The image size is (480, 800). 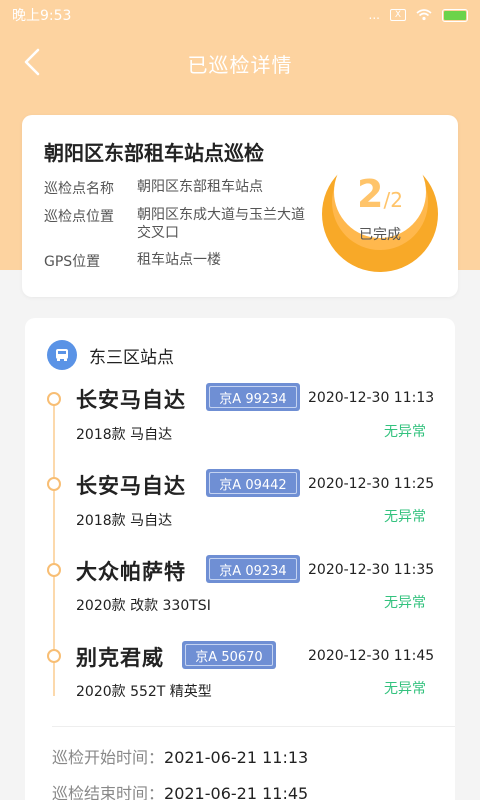 I want to click on progress-total: /2, so click(x=393, y=200).